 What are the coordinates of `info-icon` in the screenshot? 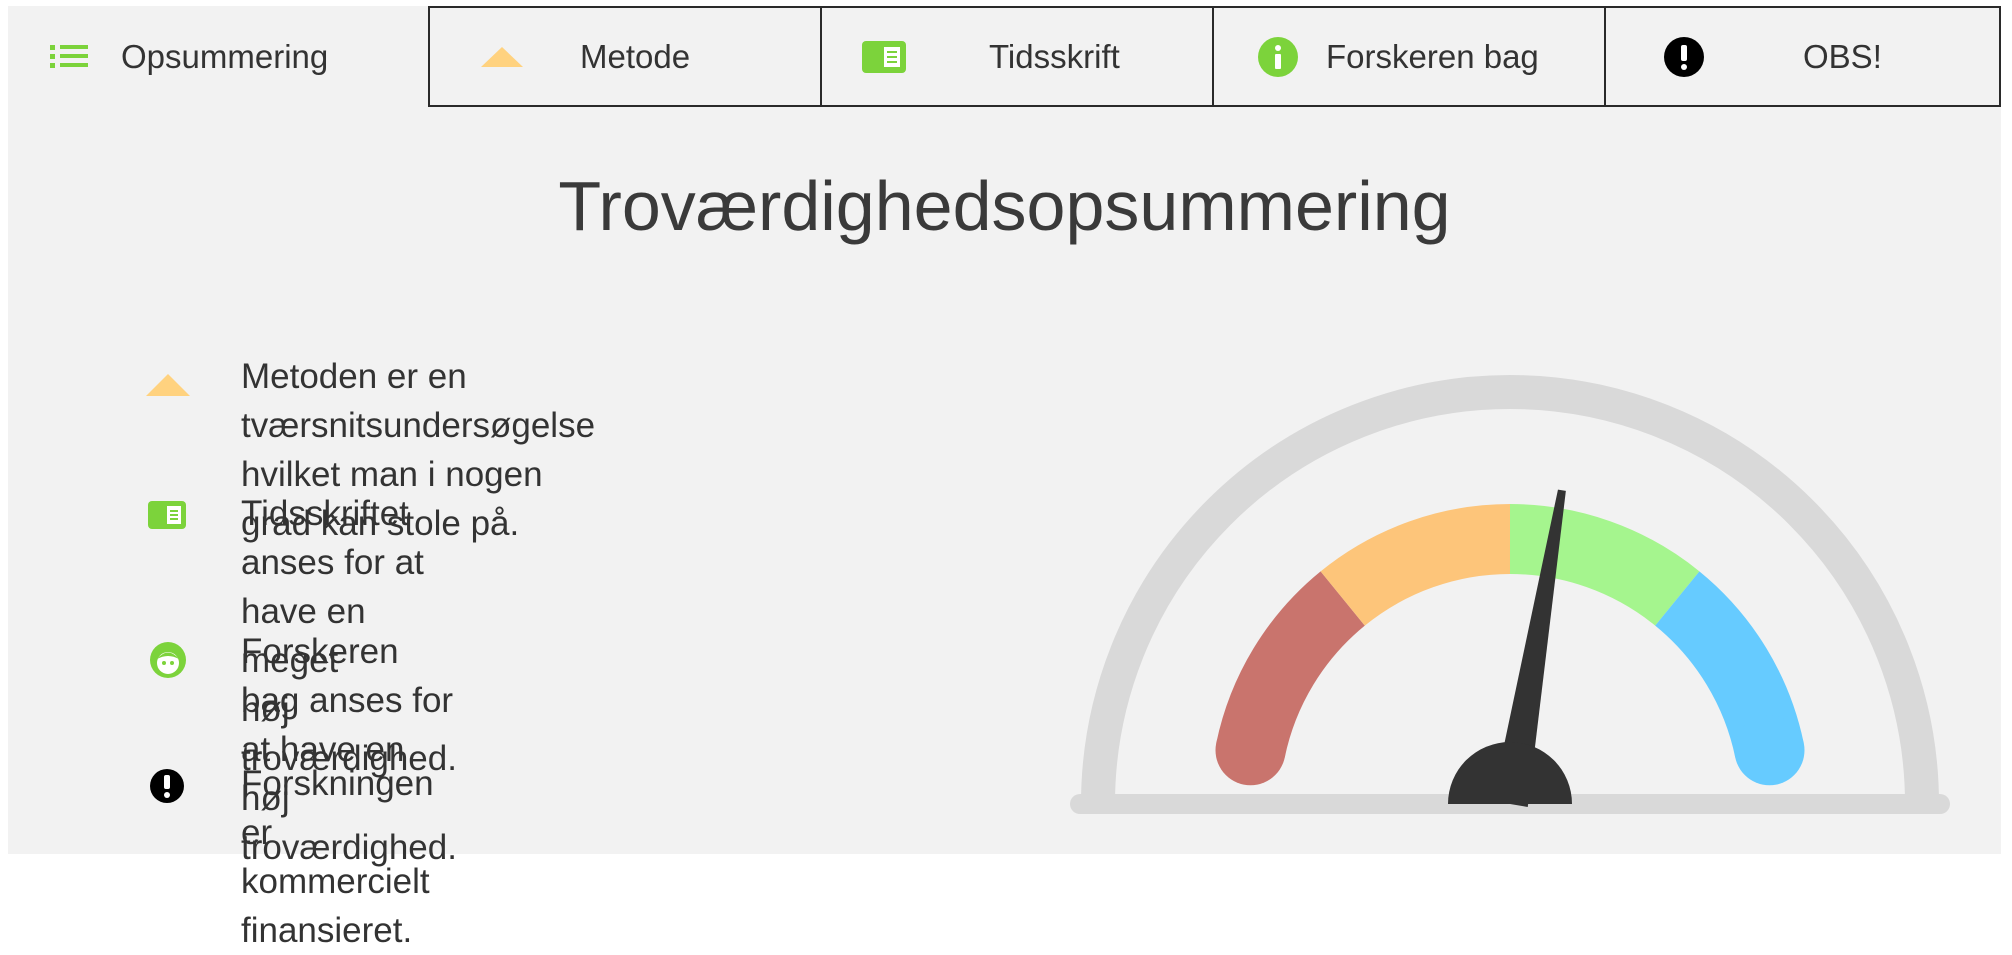 It's located at (1278, 56).